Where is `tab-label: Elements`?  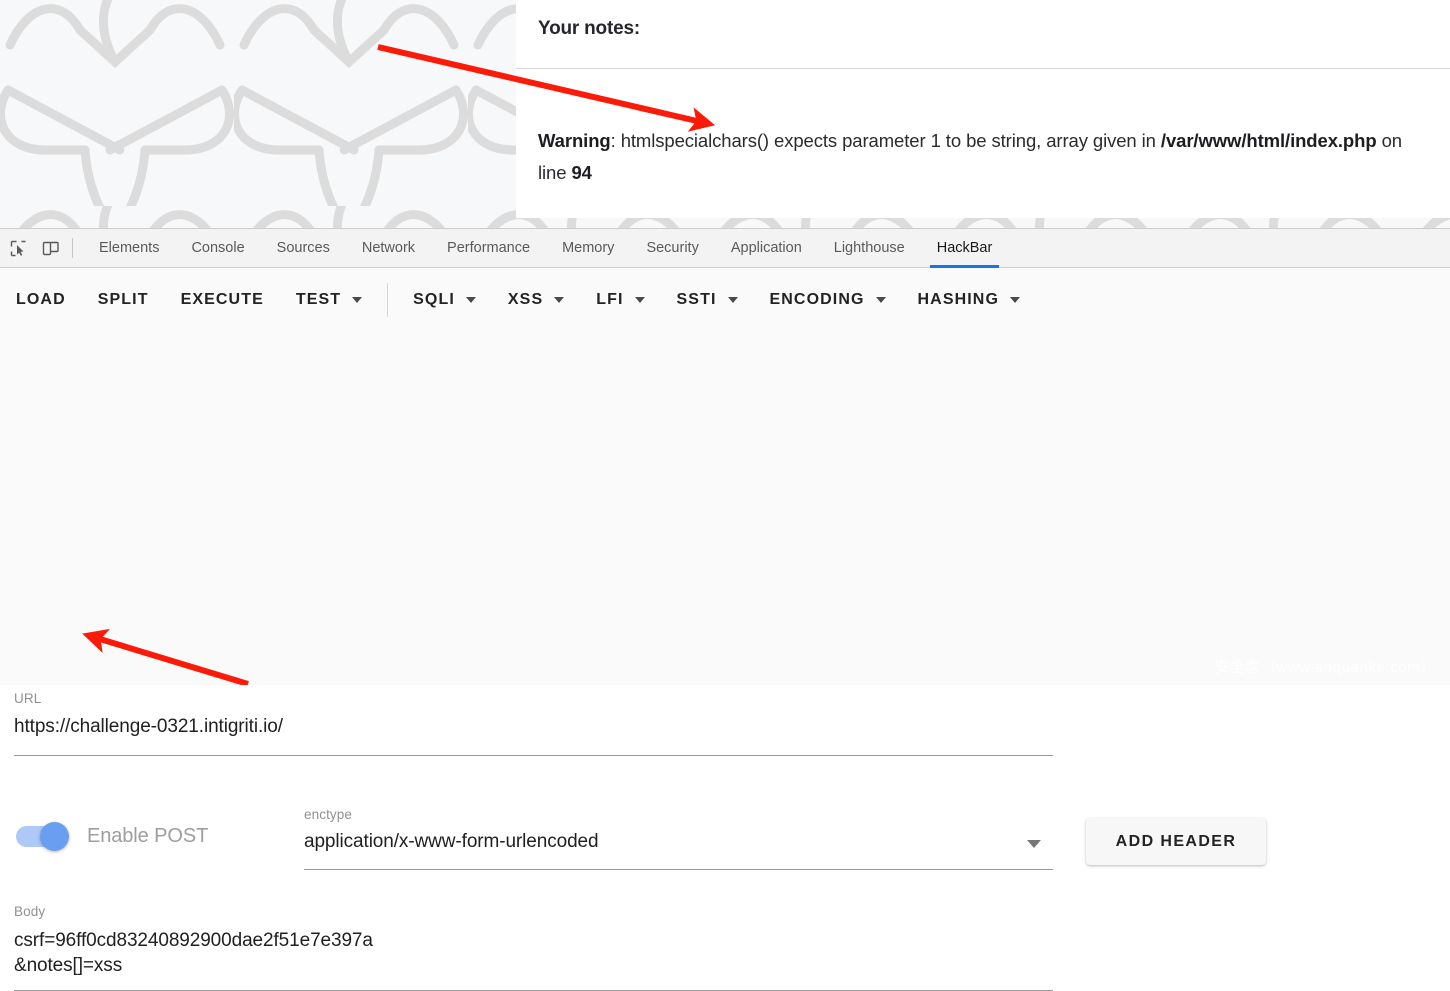
tab-label: Elements is located at coordinates (129, 248).